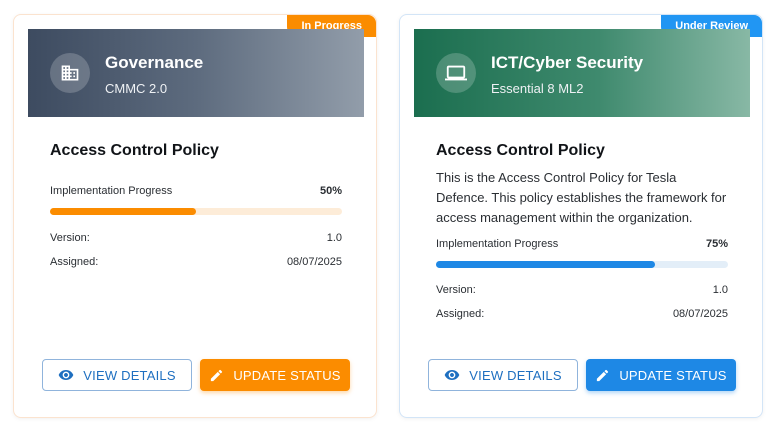 This screenshot has width=781, height=436. Describe the element at coordinates (567, 62) in the screenshot. I see `category-title: ICT/Cyber Security` at that location.